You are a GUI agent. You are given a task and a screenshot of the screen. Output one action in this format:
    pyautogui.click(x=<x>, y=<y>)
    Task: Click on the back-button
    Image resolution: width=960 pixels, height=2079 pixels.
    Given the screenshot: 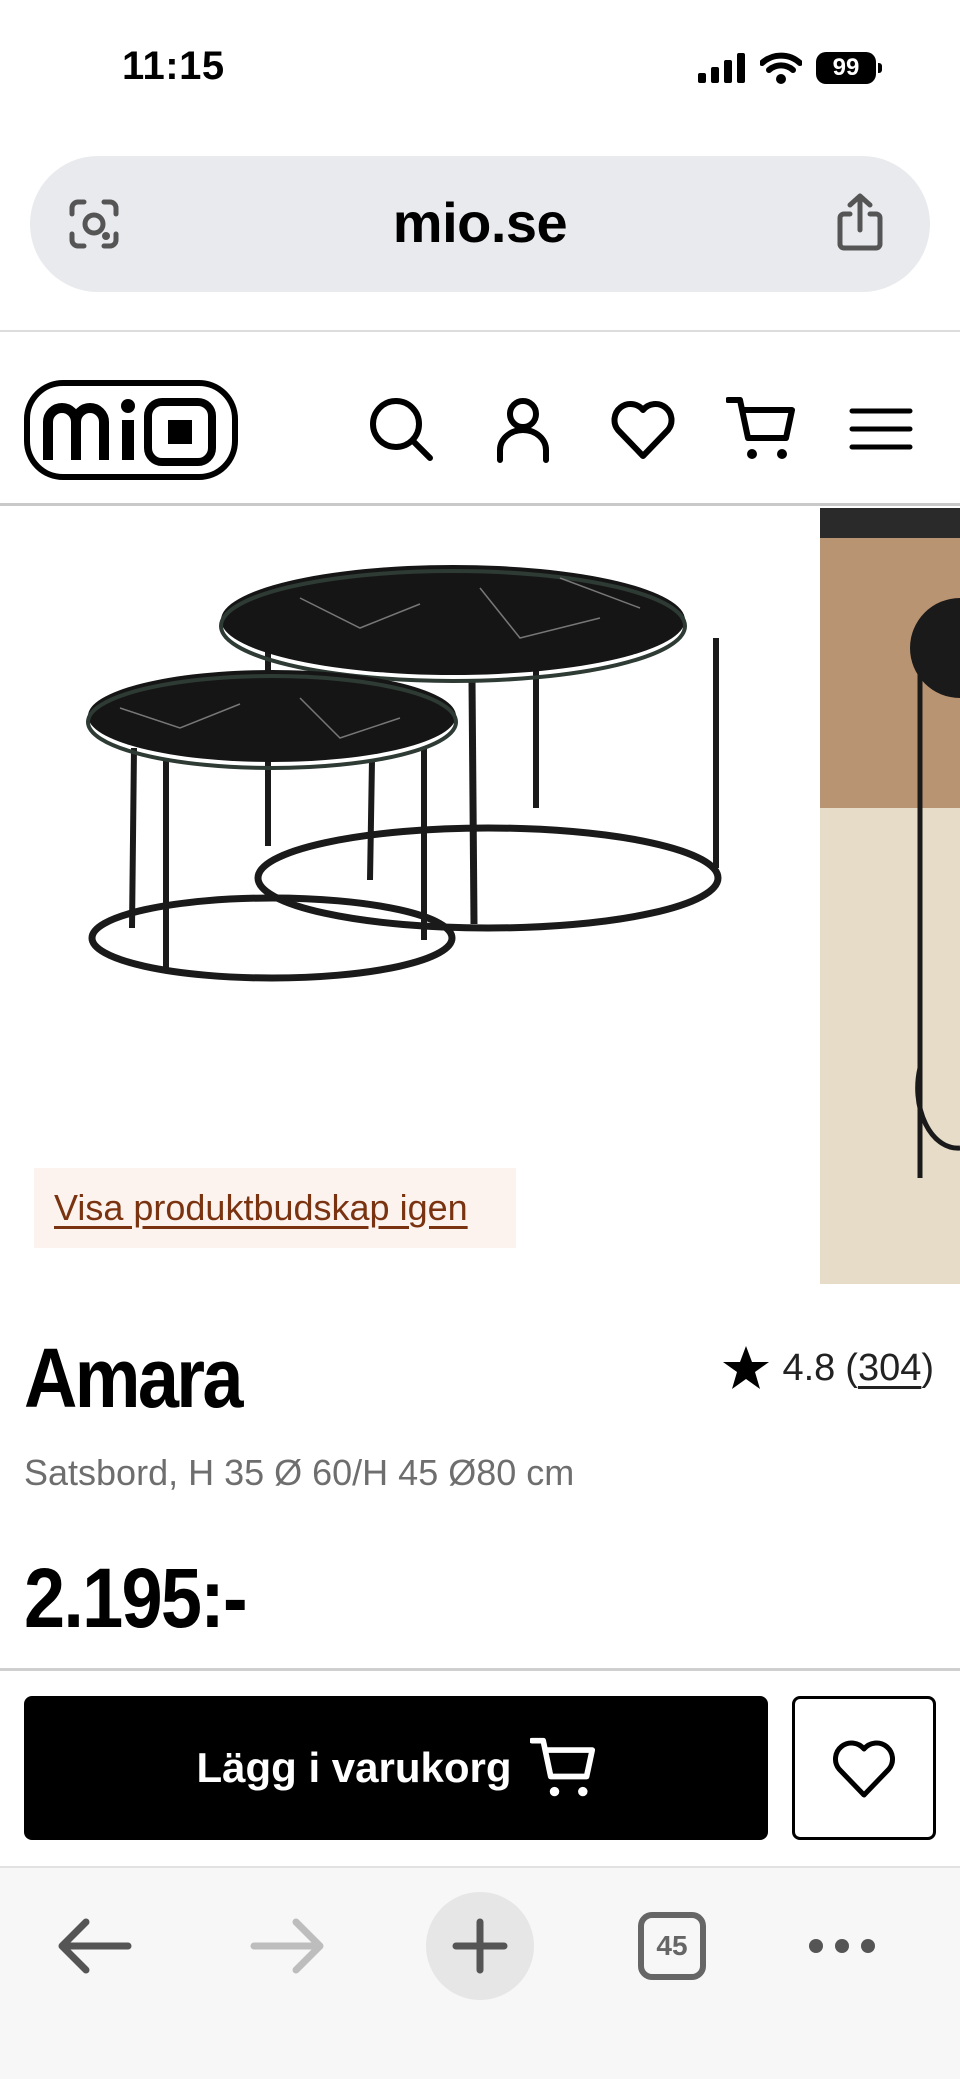 What is the action you would take?
    pyautogui.click(x=94, y=1946)
    